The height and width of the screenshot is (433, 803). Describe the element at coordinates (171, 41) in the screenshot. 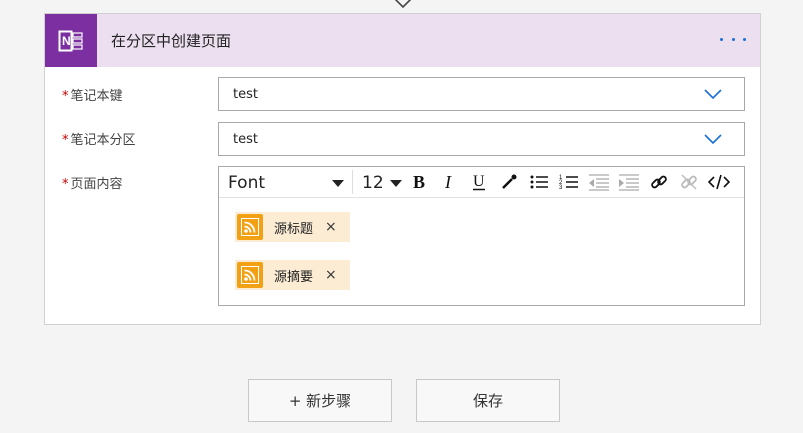

I see `card-title: 在分区中创建页面` at that location.